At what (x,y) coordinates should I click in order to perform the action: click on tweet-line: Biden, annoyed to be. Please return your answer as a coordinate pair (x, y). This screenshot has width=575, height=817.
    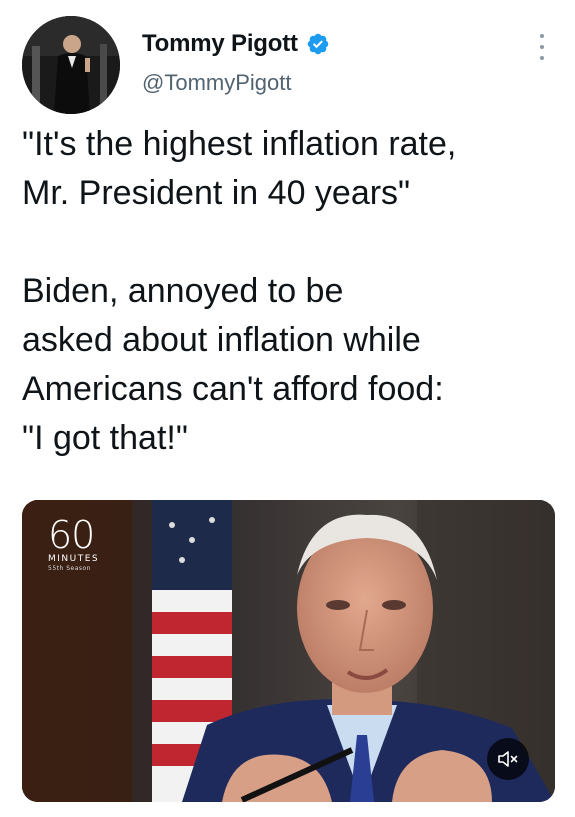
    Looking at the image, I should click on (183, 291).